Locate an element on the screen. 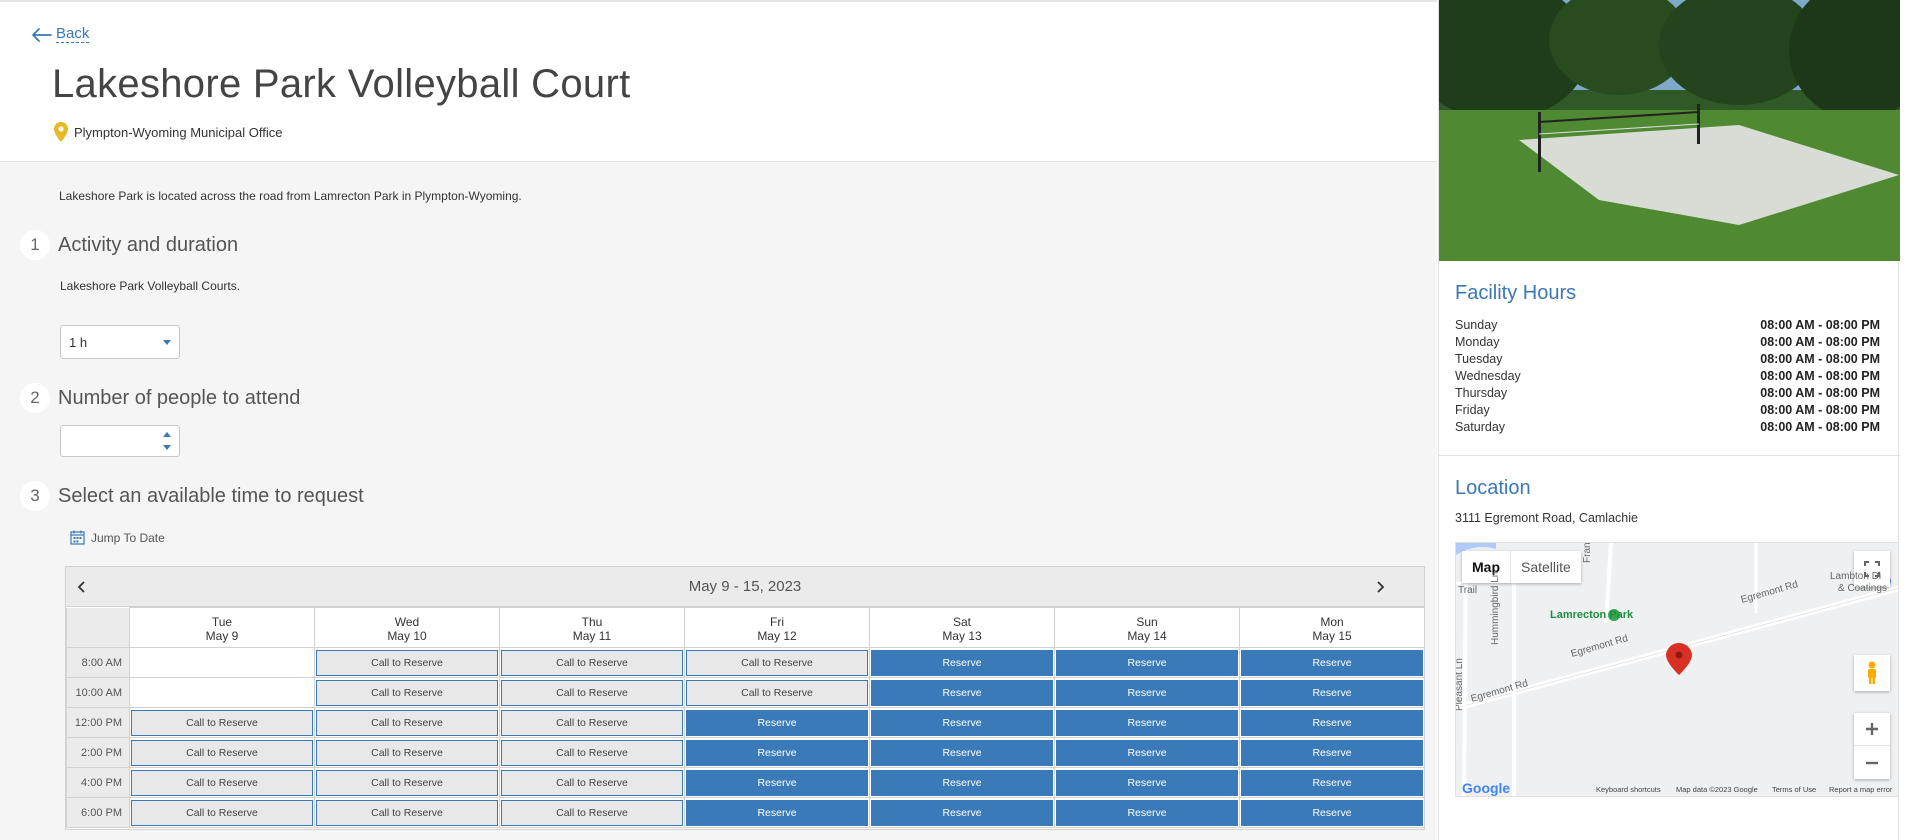 The height and width of the screenshot is (840, 1912). chevron-right-icon is located at coordinates (1380, 587).